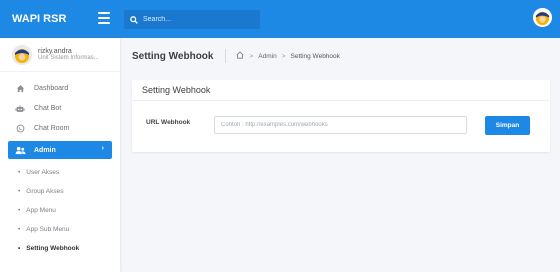 The image size is (560, 272). I want to click on hamburger-menu-icon, so click(104, 18).